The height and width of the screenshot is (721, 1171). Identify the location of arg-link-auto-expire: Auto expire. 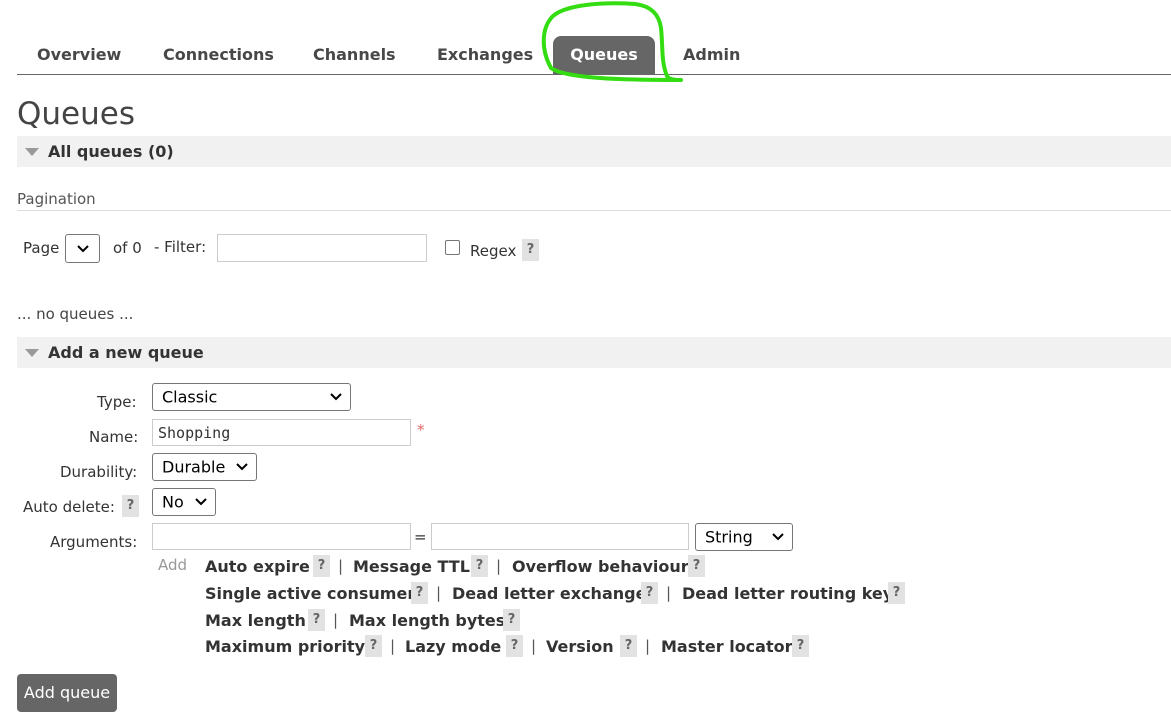
(257, 566).